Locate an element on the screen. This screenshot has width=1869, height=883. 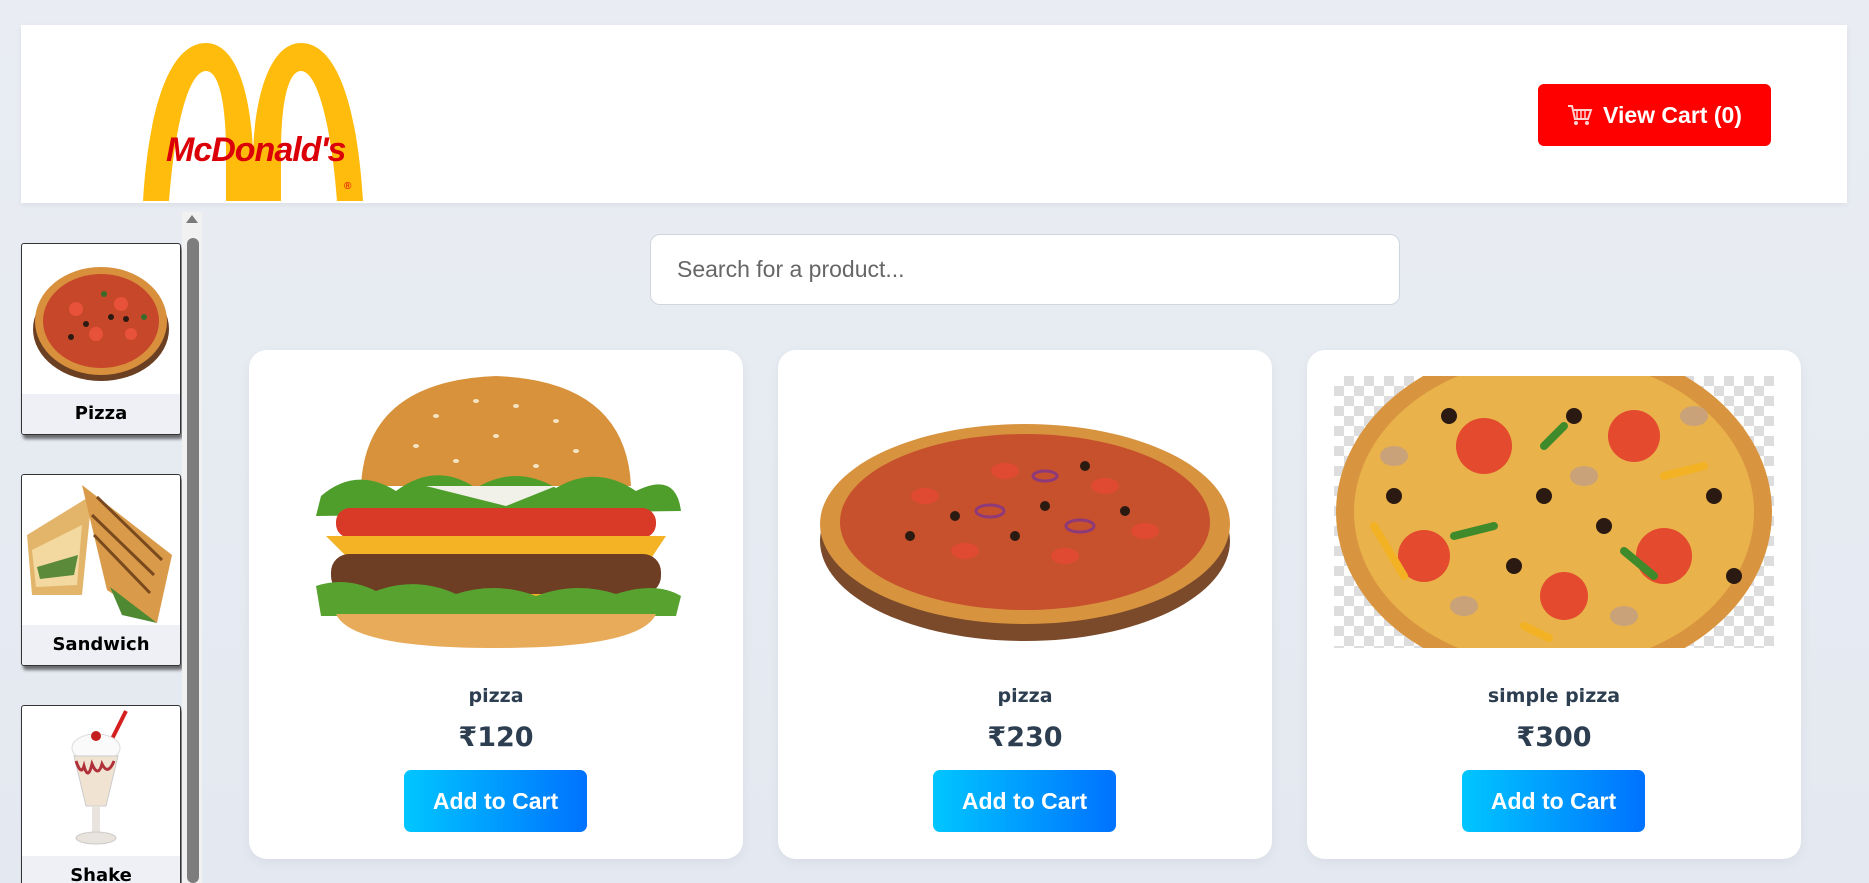
view-cart-button: View Cart (0) is located at coordinates (1654, 115).